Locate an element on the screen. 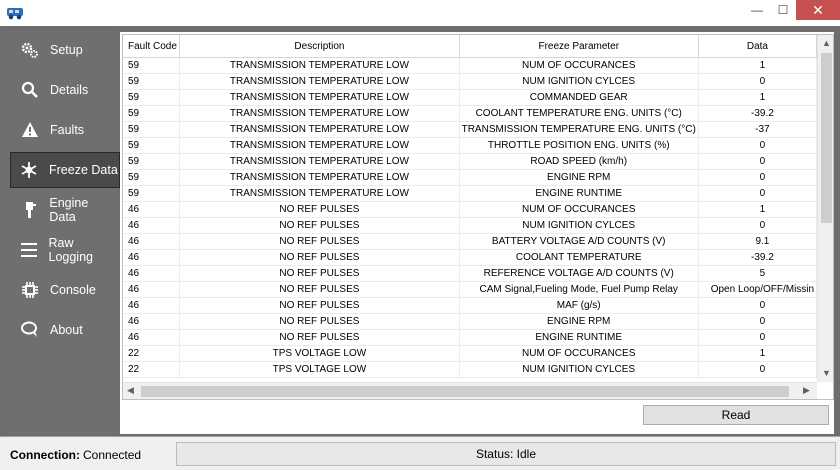  chat-icon is located at coordinates (30, 330).